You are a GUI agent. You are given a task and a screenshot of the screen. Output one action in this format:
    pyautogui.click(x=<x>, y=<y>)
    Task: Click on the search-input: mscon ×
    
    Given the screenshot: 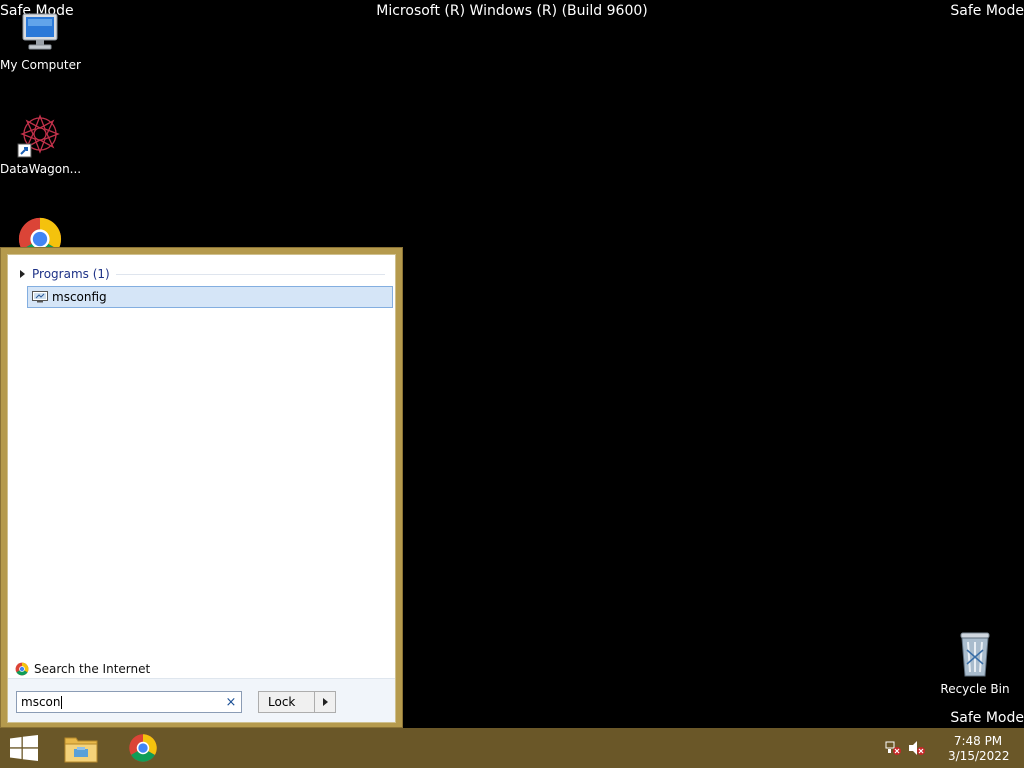 What is the action you would take?
    pyautogui.click(x=129, y=702)
    